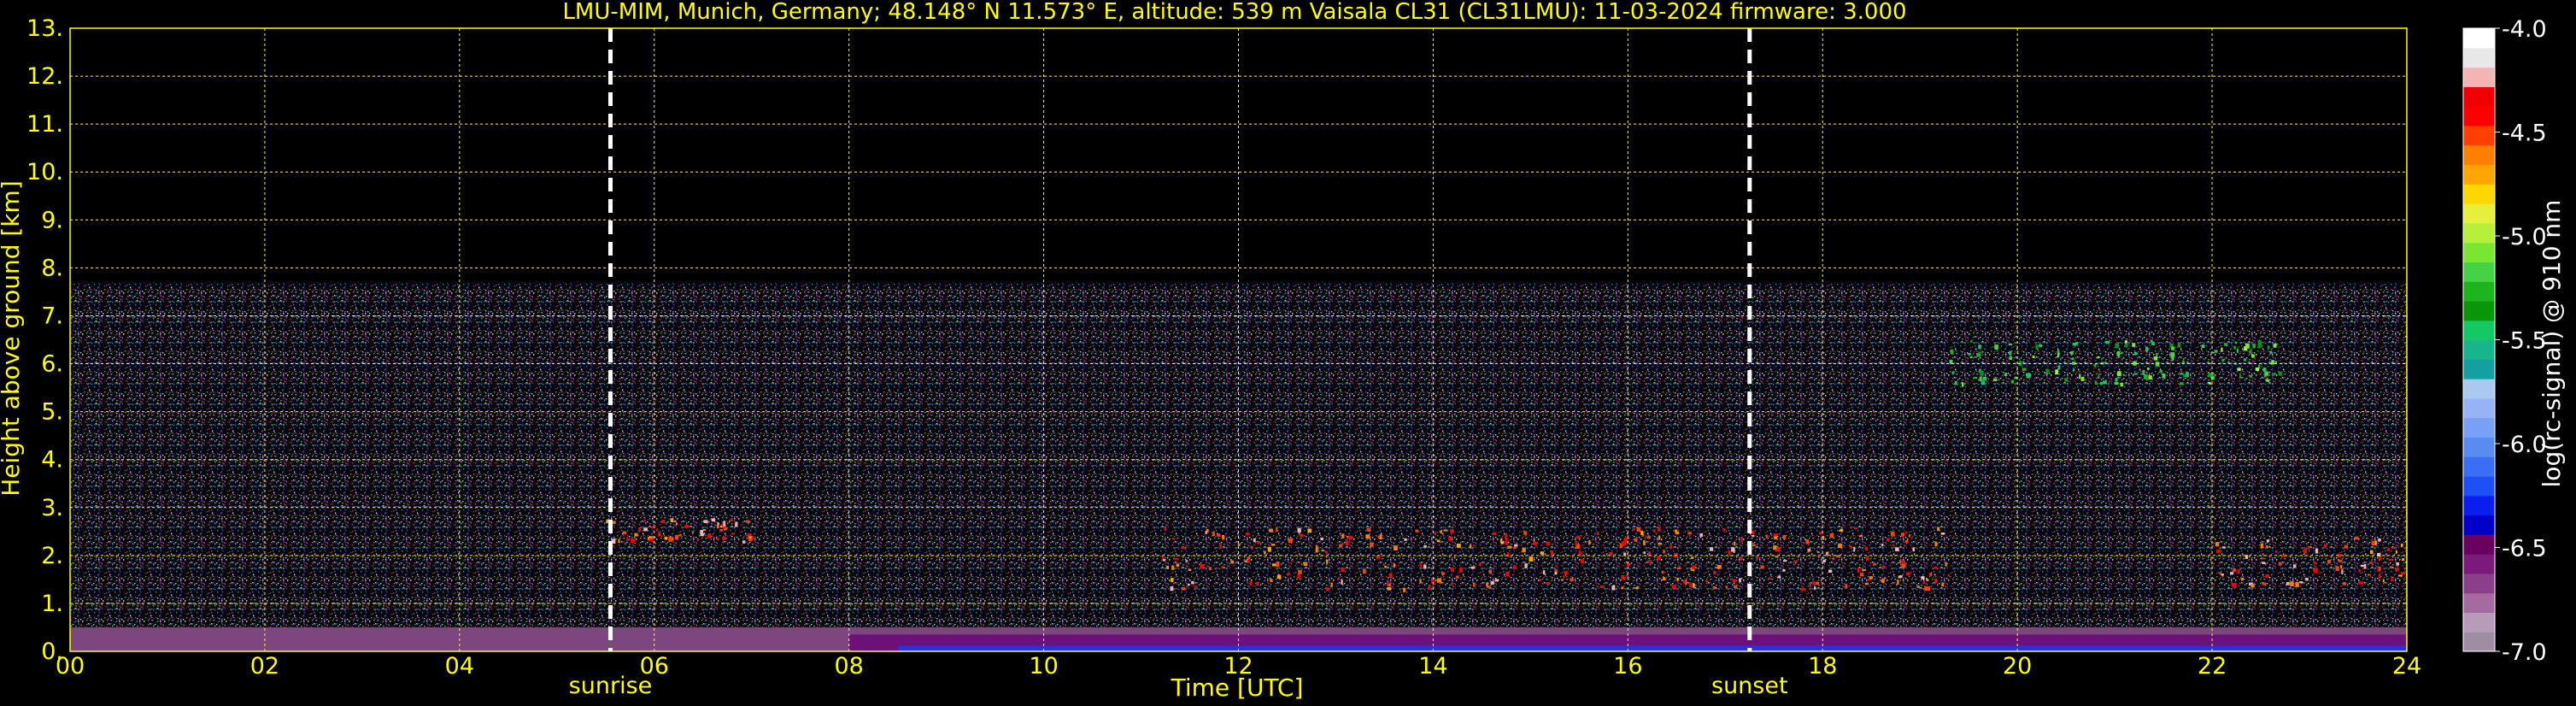  I want to click on y-tick-label: 3., so click(52, 508).